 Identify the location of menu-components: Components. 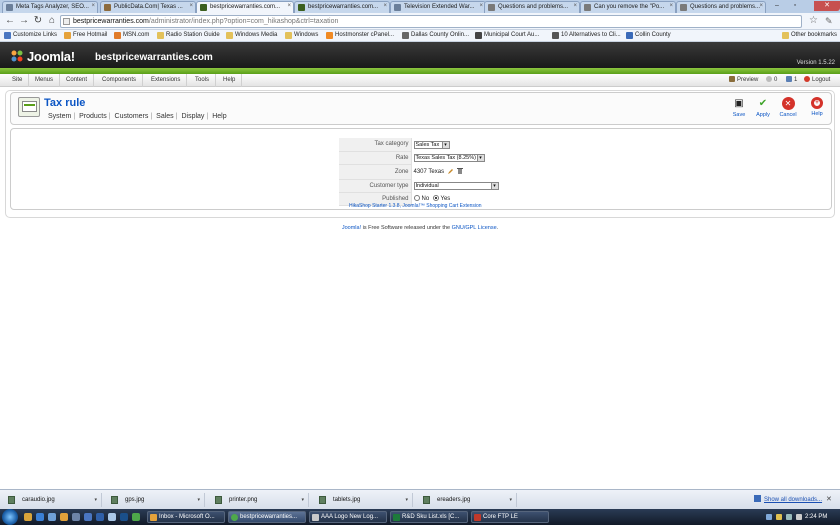
(120, 80).